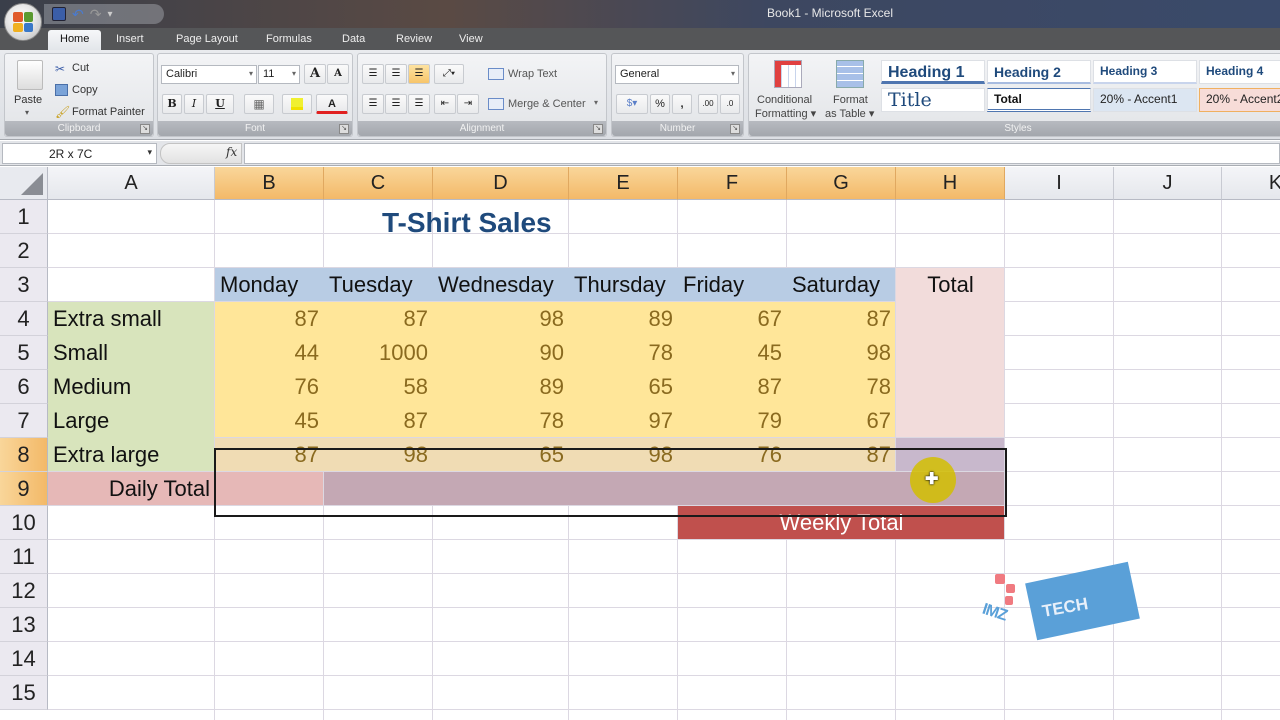 This screenshot has width=1280, height=720. I want to click on tab-insert: Insert, so click(130, 40).